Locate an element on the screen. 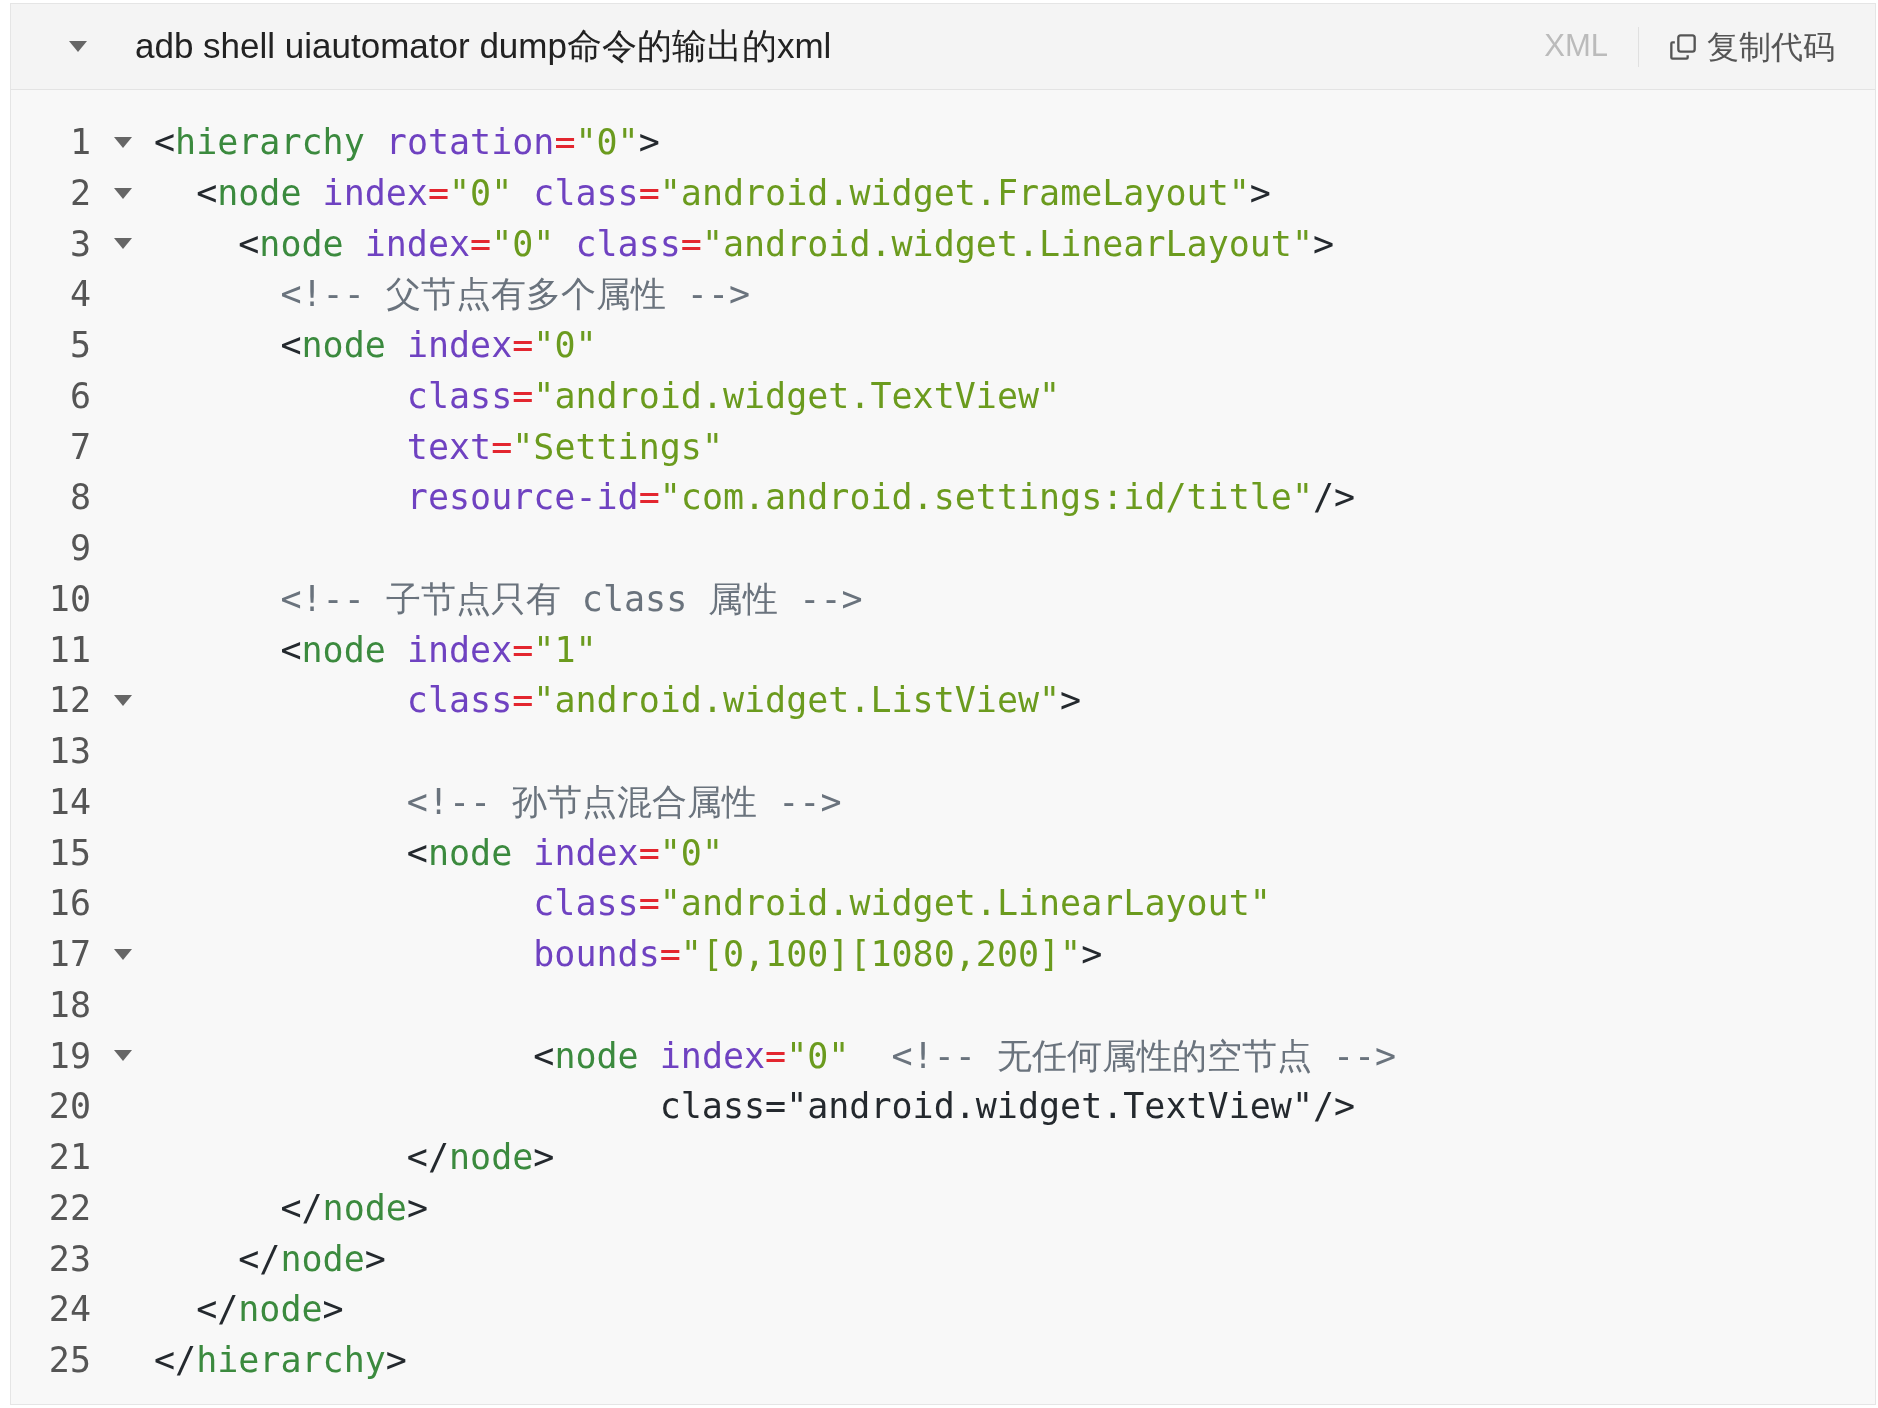 This screenshot has width=1878, height=1408. line-number: 10 is located at coordinates (69, 599).